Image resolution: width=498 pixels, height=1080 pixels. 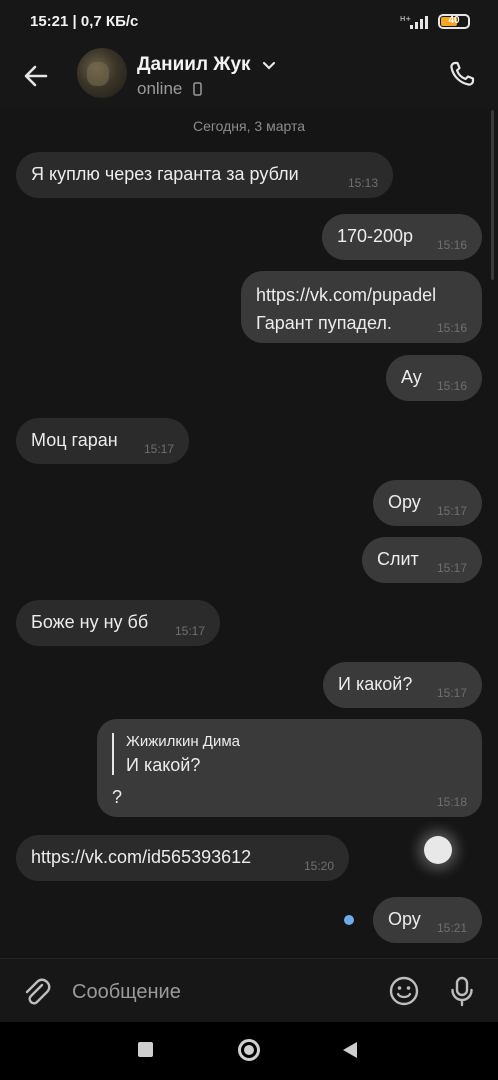 What do you see at coordinates (90, 622) in the screenshot?
I see `message-text: Боже ну ну бб` at bounding box center [90, 622].